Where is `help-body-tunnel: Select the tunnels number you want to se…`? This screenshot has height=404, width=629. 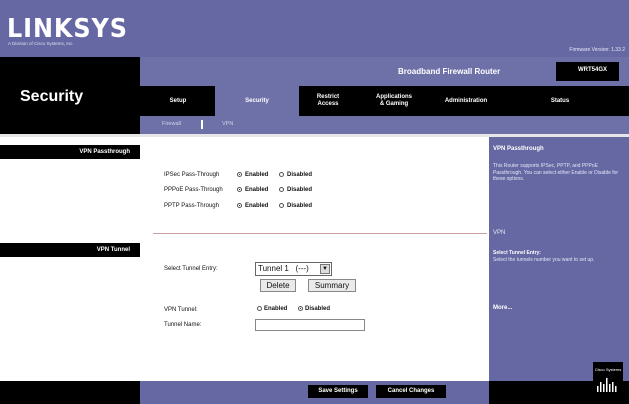 help-body-tunnel: Select the tunnels number you want to se… is located at coordinates (544, 260).